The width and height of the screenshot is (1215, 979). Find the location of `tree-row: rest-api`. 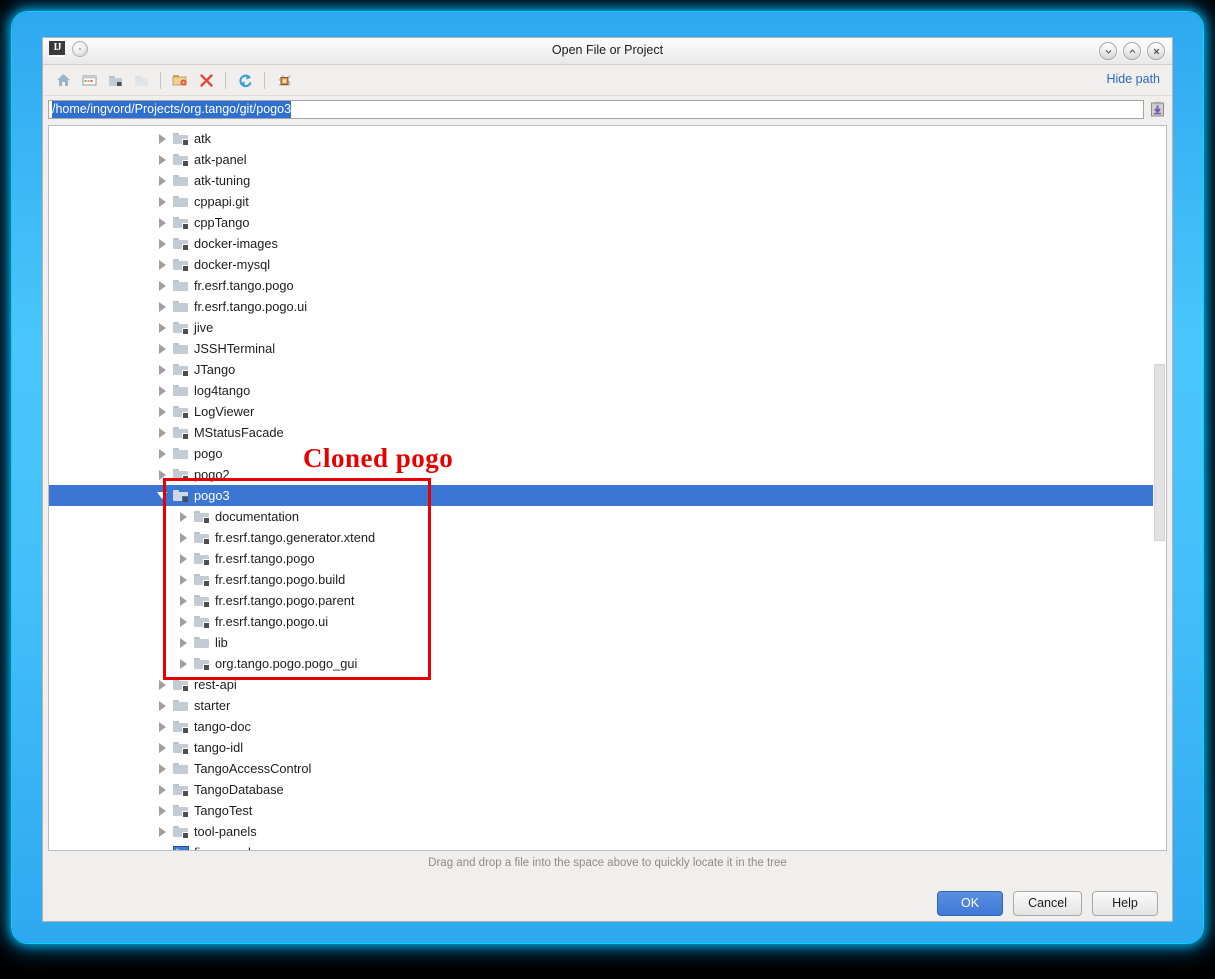

tree-row: rest-api is located at coordinates (607, 684).